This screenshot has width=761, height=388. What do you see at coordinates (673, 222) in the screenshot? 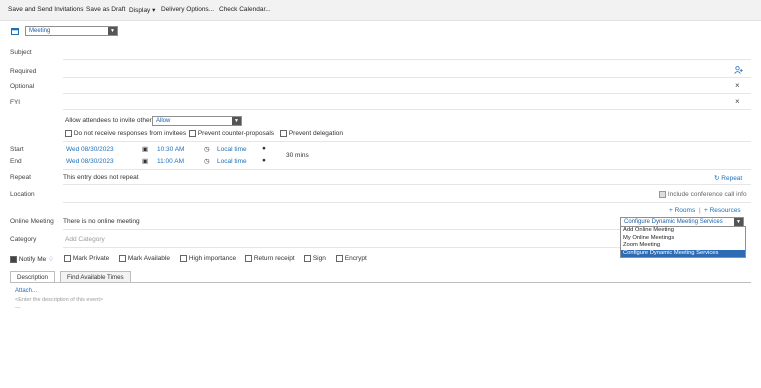
I see `online-meeting-value: Configure Dynamic Meeting Services` at bounding box center [673, 222].